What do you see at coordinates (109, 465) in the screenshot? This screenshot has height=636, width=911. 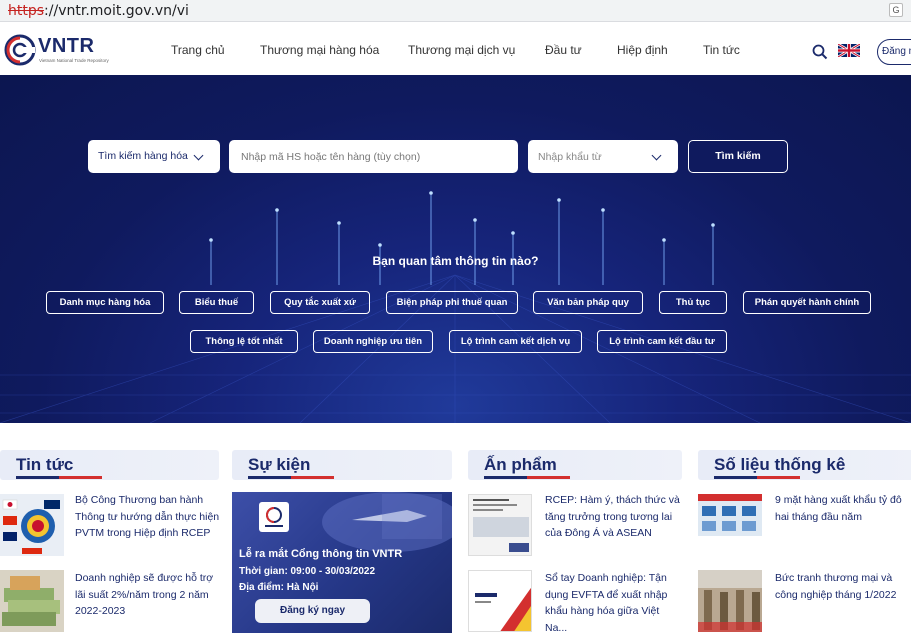 I see `news-section-header: Tin tức` at bounding box center [109, 465].